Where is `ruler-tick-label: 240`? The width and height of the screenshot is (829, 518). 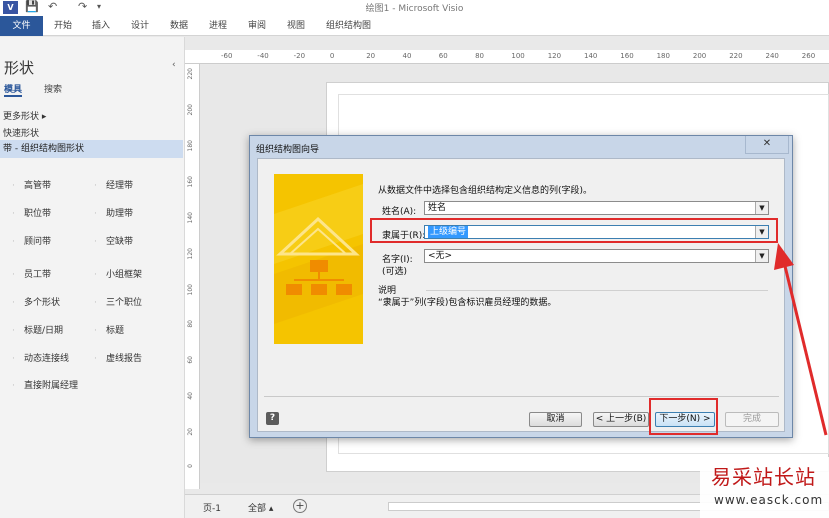 ruler-tick-label: 240 is located at coordinates (772, 56).